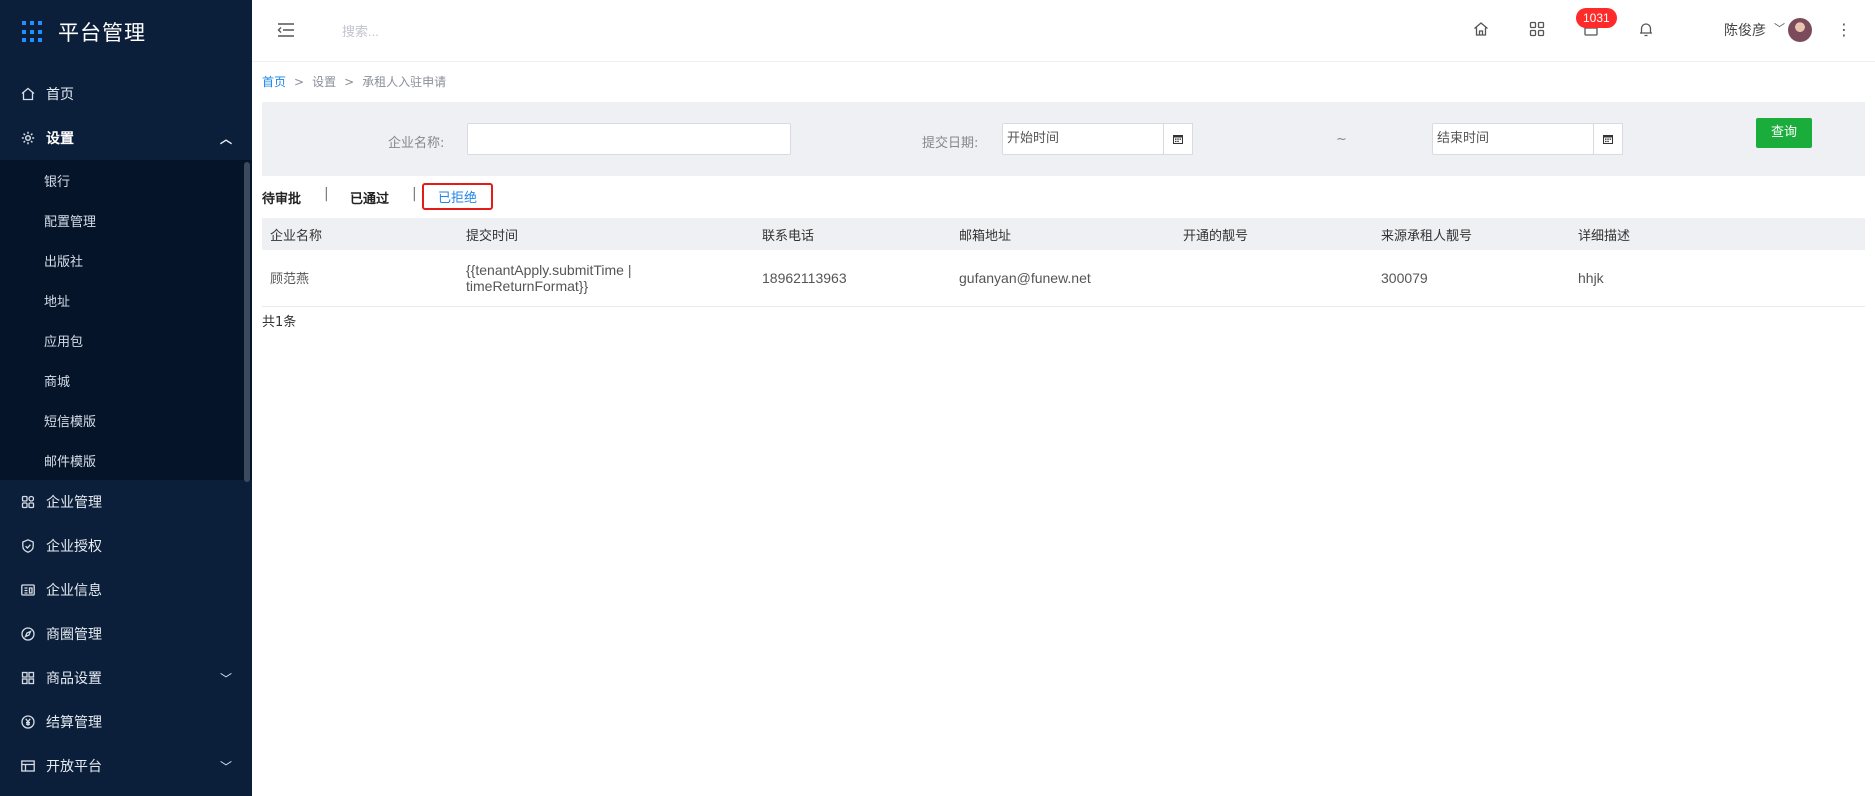  Describe the element at coordinates (126, 634) in the screenshot. I see `sidebar-item-business-circle: 商圈管理` at that location.